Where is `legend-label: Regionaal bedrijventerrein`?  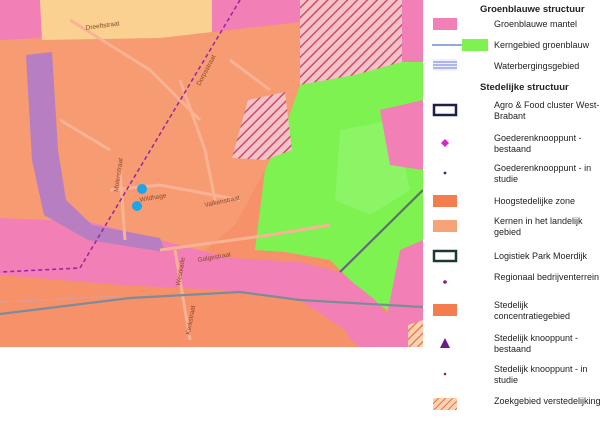
legend-label: Regionaal bedrijventerrein is located at coordinates (547, 277).